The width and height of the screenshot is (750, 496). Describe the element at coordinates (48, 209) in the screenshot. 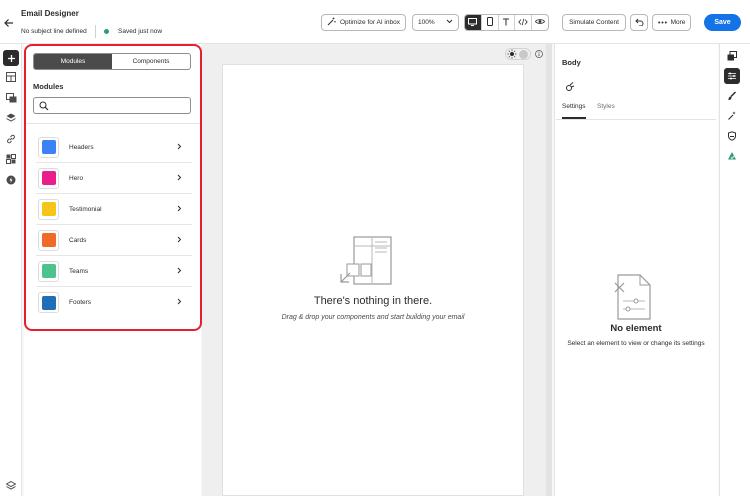

I see `testimonial-icon` at that location.